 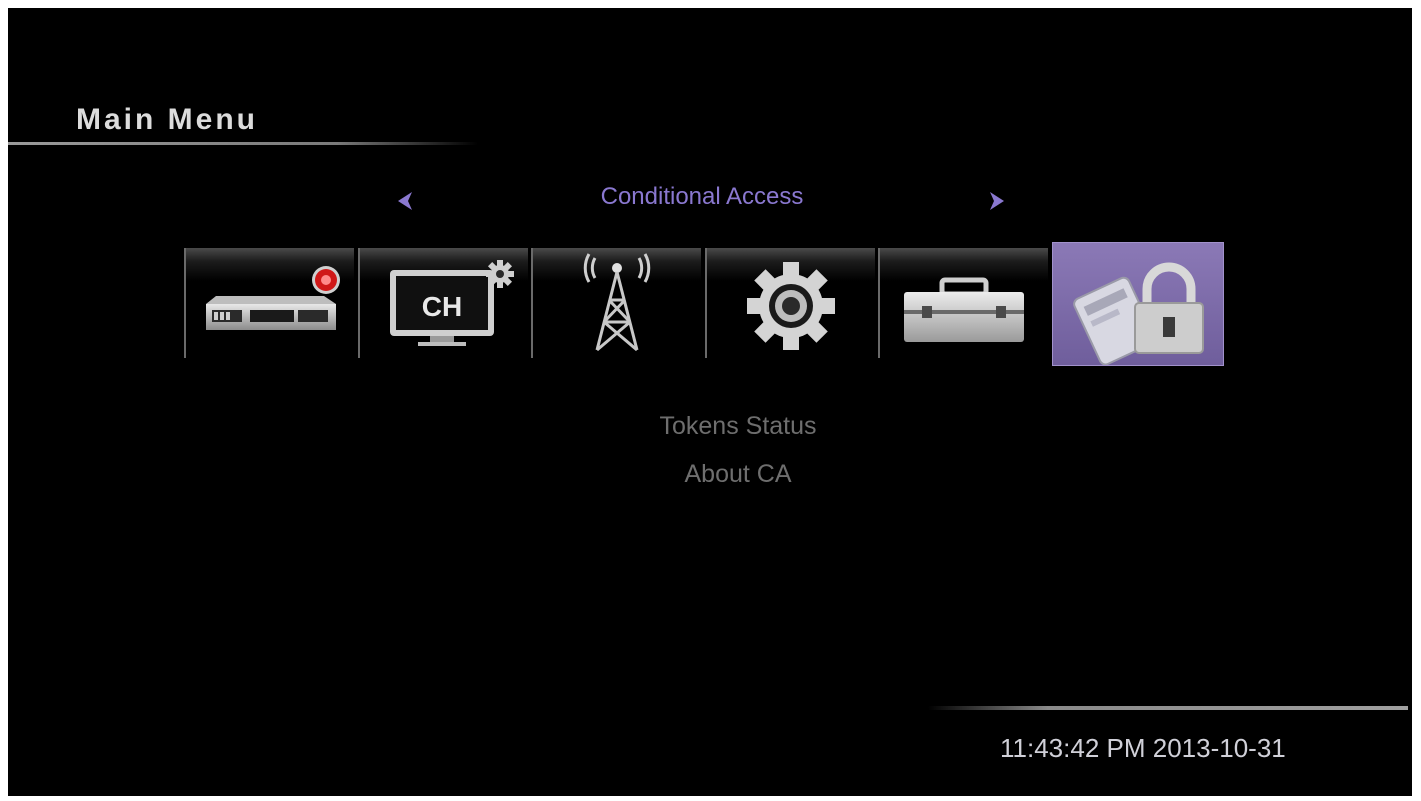 What do you see at coordinates (1219, 748) in the screenshot?
I see `clock-date: 2013-10-31` at bounding box center [1219, 748].